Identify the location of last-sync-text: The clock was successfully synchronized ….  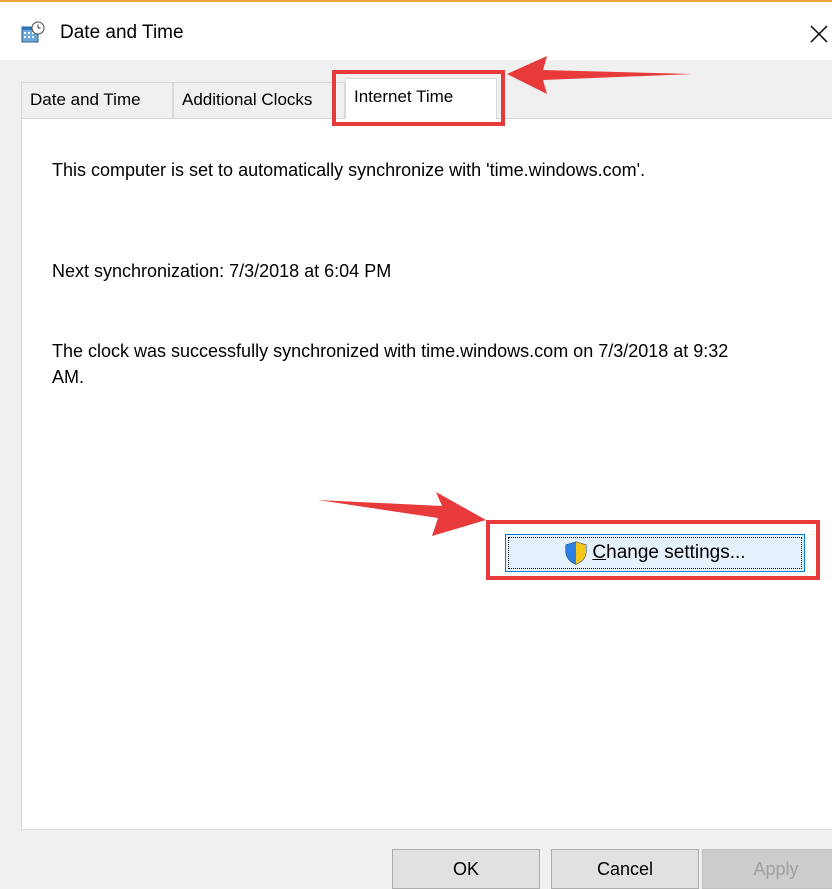
(390, 364).